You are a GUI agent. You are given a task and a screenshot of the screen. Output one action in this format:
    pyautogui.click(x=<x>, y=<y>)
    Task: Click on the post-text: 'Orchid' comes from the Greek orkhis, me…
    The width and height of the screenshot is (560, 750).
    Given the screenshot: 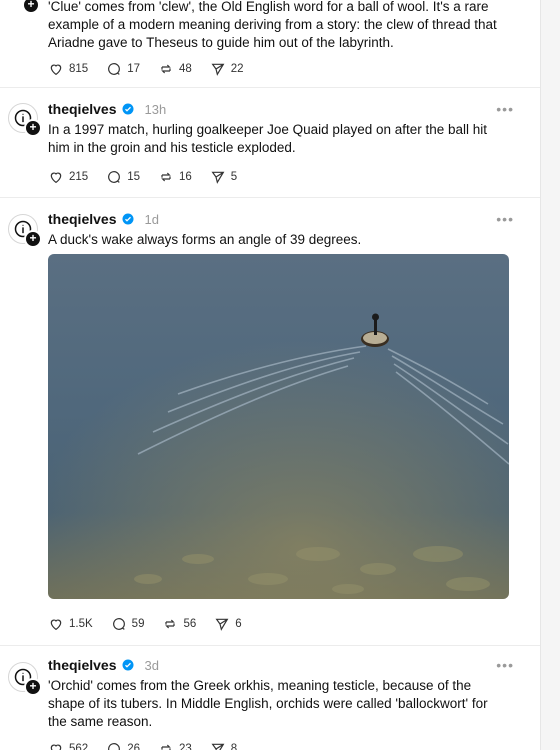 What is the action you would take?
    pyautogui.click(x=268, y=703)
    